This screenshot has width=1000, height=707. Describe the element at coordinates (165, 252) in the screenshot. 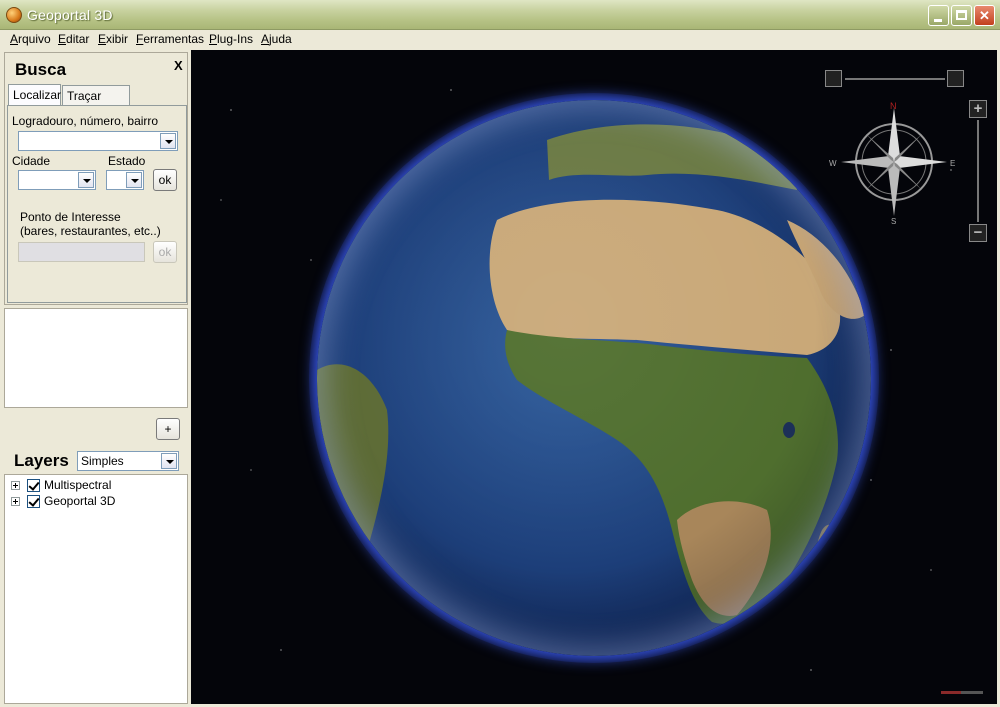

I see `poi-ok-button: ok` at that location.